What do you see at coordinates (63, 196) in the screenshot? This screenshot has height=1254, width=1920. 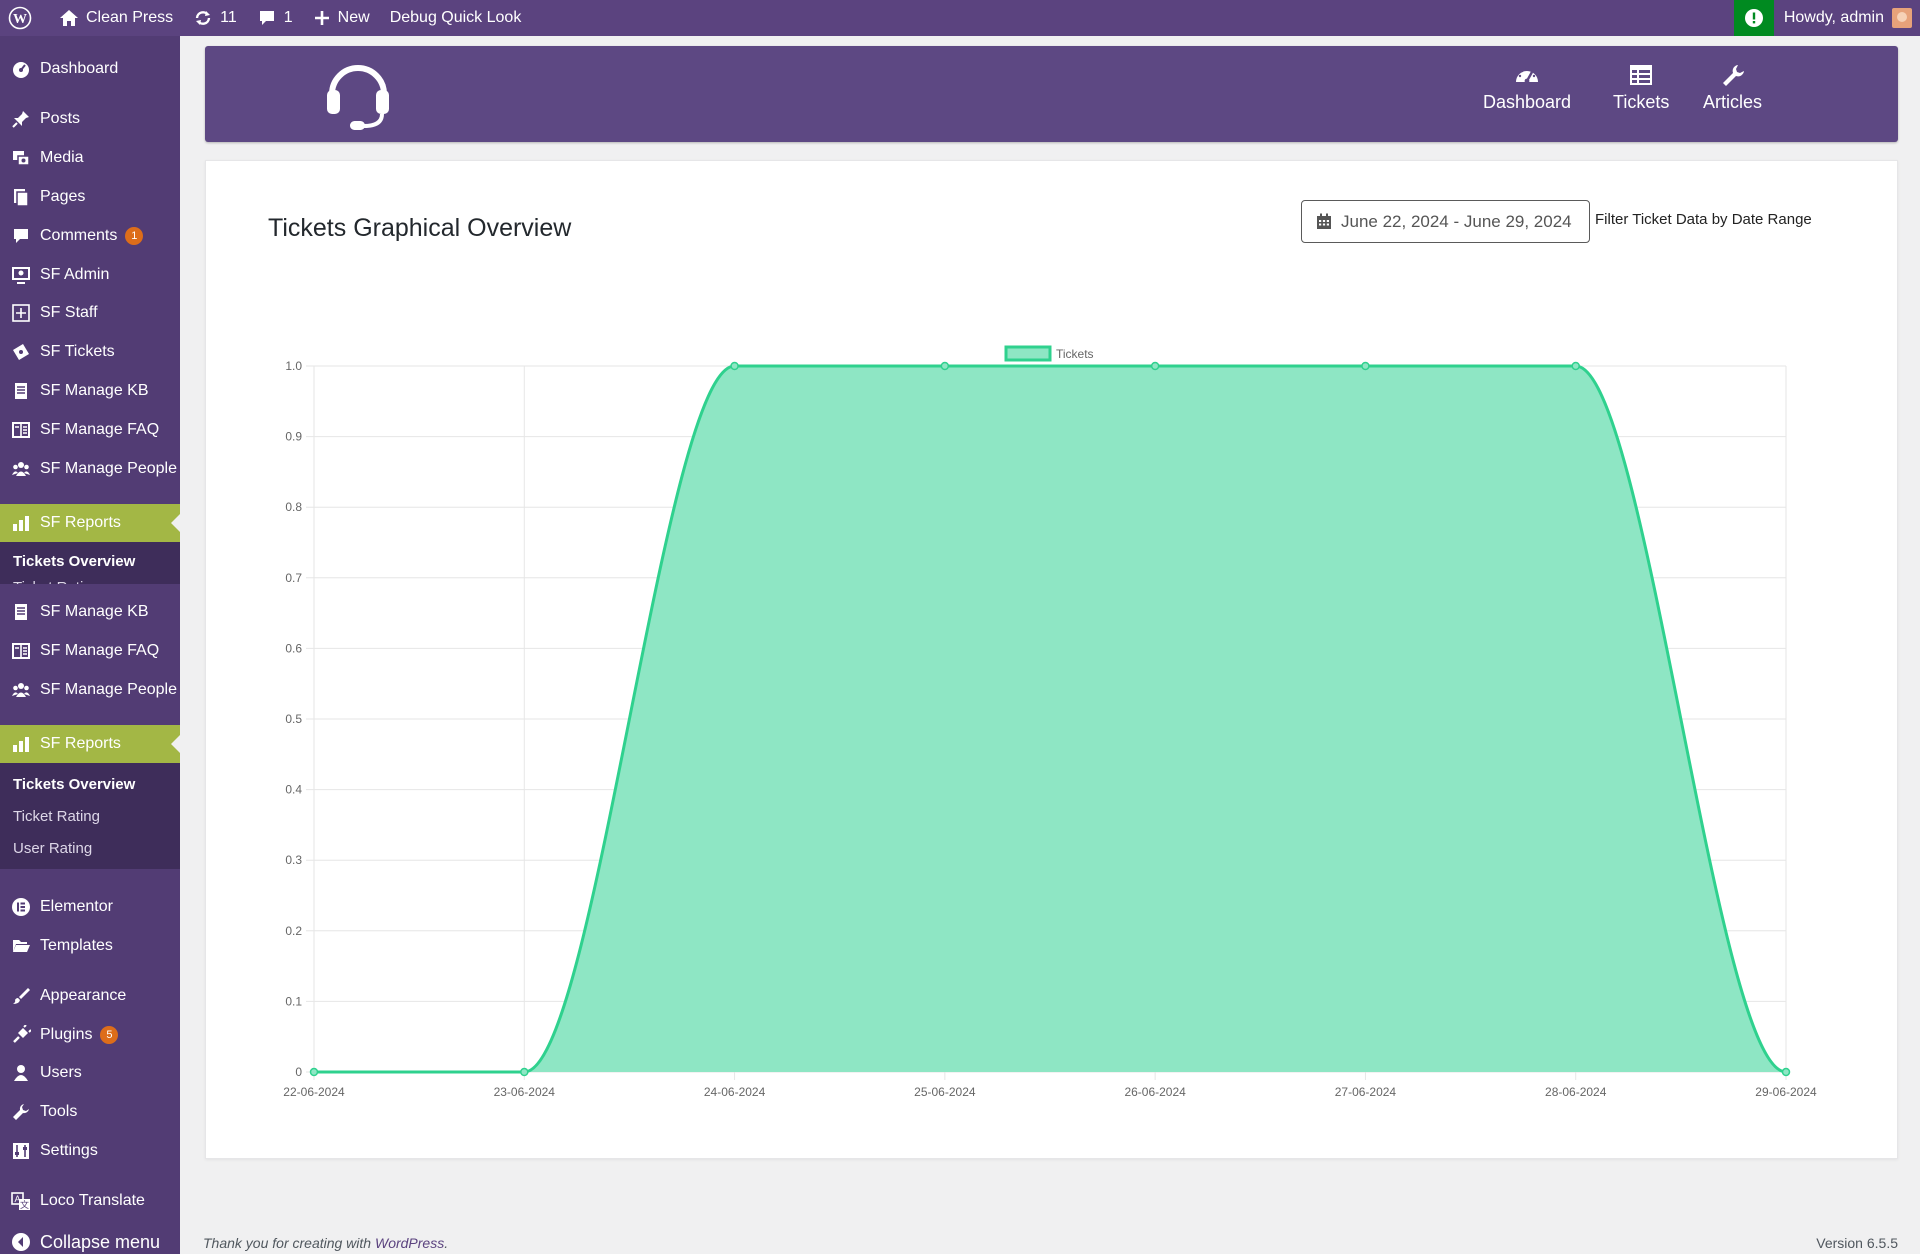 I see `sidebar-label-pages: Pages` at bounding box center [63, 196].